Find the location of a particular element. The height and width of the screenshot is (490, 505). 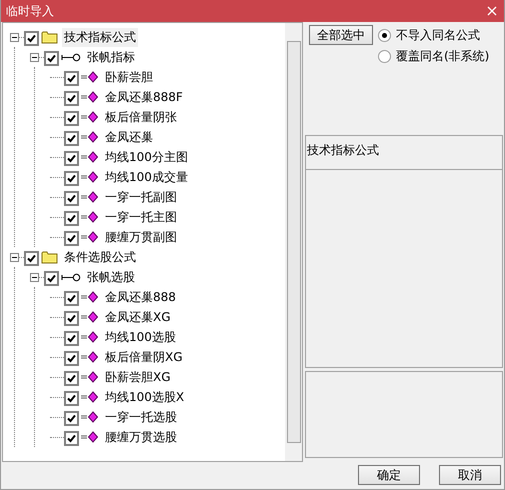

info-text: 技术指标公式 is located at coordinates (343, 150).